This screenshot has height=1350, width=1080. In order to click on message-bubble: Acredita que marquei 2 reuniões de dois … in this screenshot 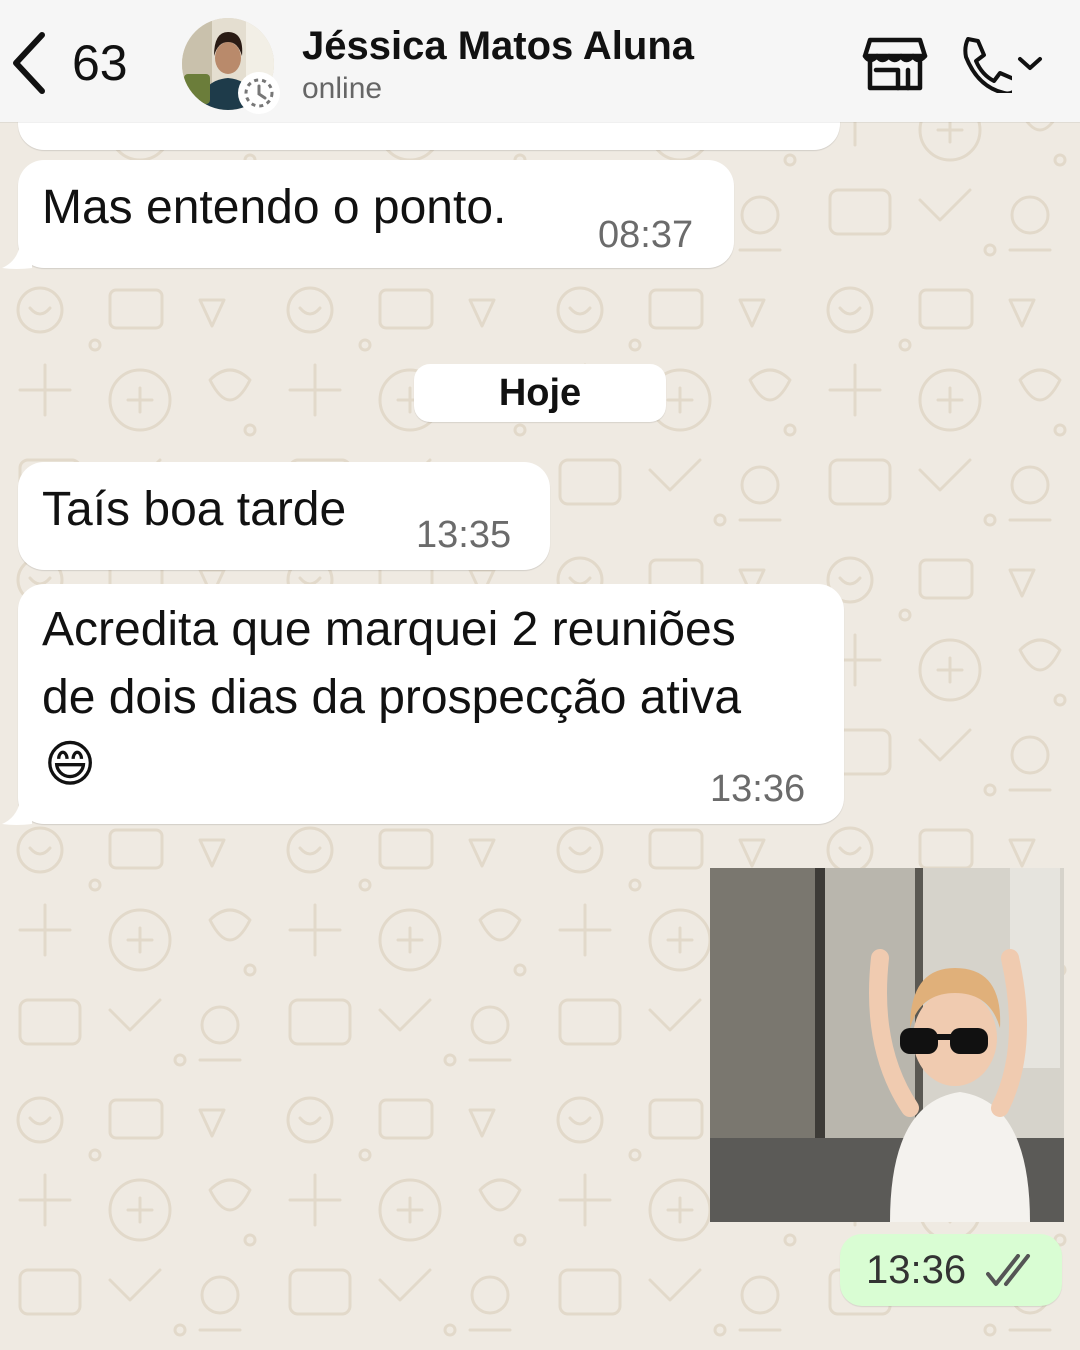, I will do `click(431, 704)`.